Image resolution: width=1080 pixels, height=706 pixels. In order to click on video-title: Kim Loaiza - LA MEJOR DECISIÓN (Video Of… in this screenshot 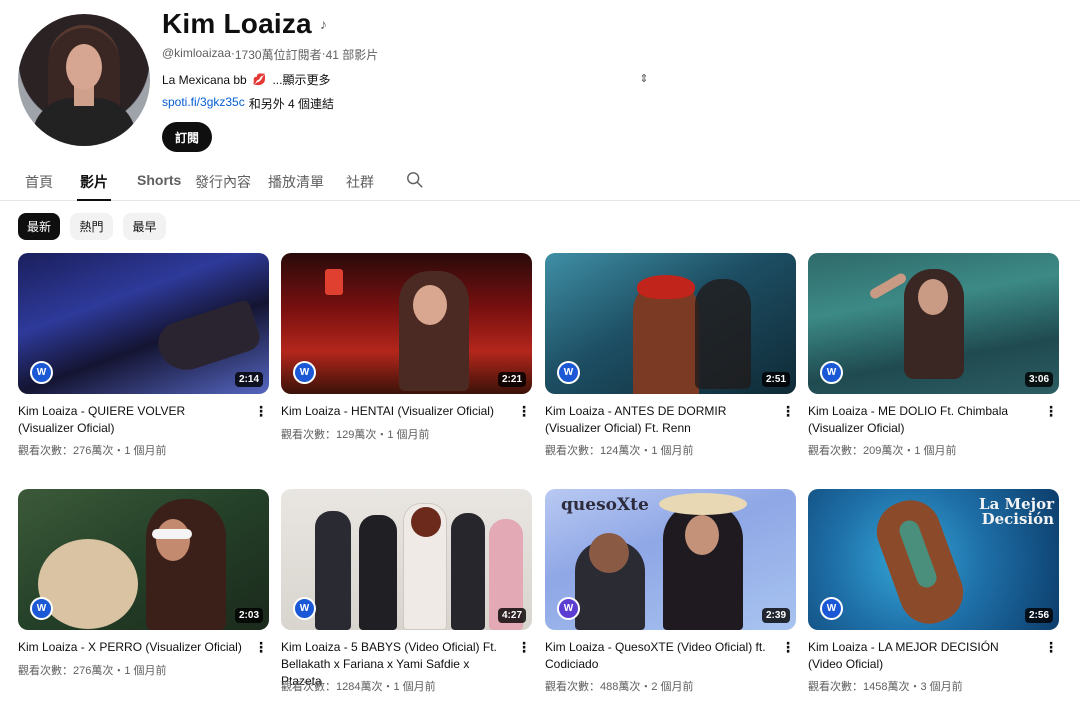, I will do `click(921, 656)`.